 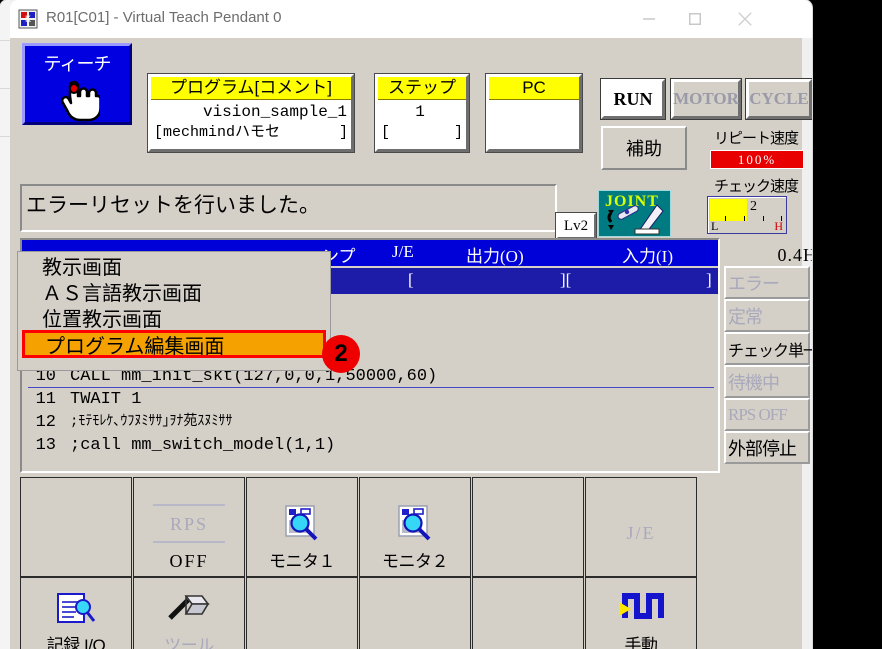 I want to click on fkey-1-bottom-label: 記録 I/Oモニタ, so click(x=76, y=642).